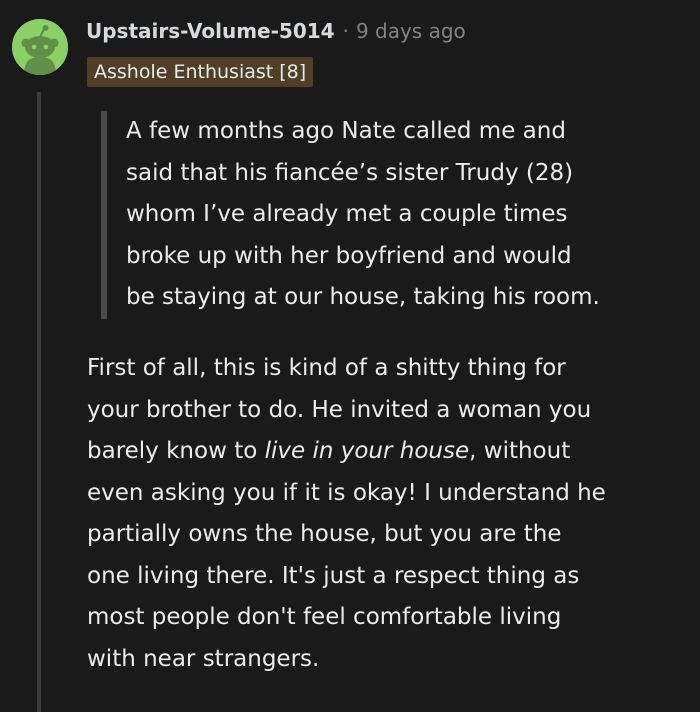  I want to click on body-text-segment: , without, so click(520, 451).